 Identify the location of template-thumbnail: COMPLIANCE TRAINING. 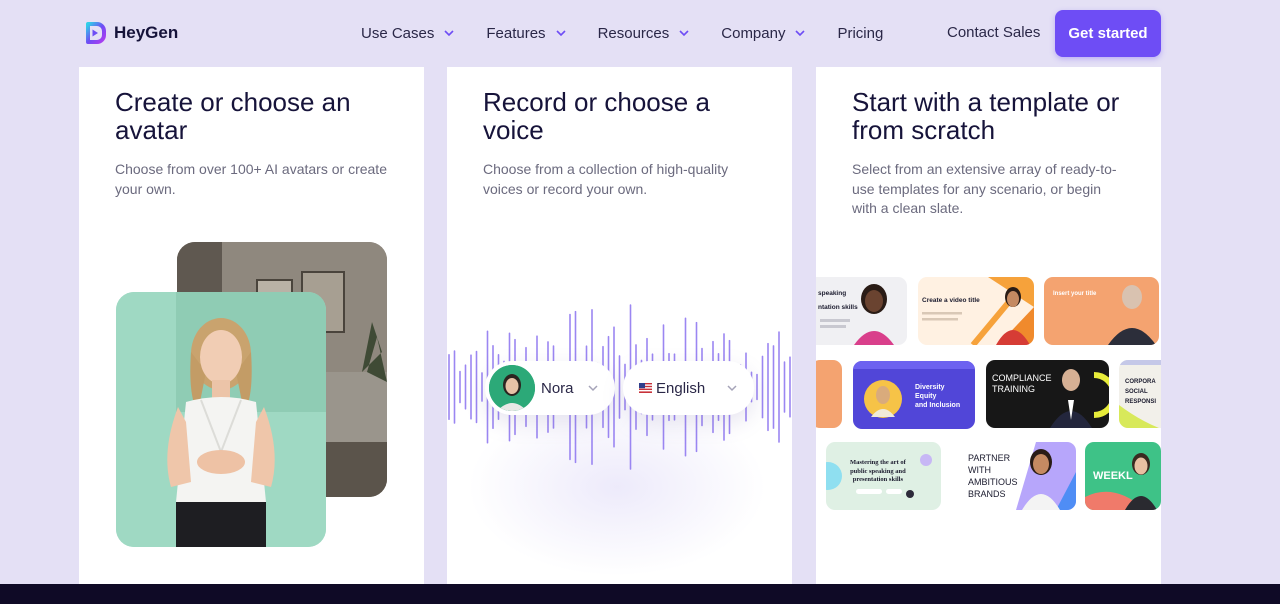
(1047, 394).